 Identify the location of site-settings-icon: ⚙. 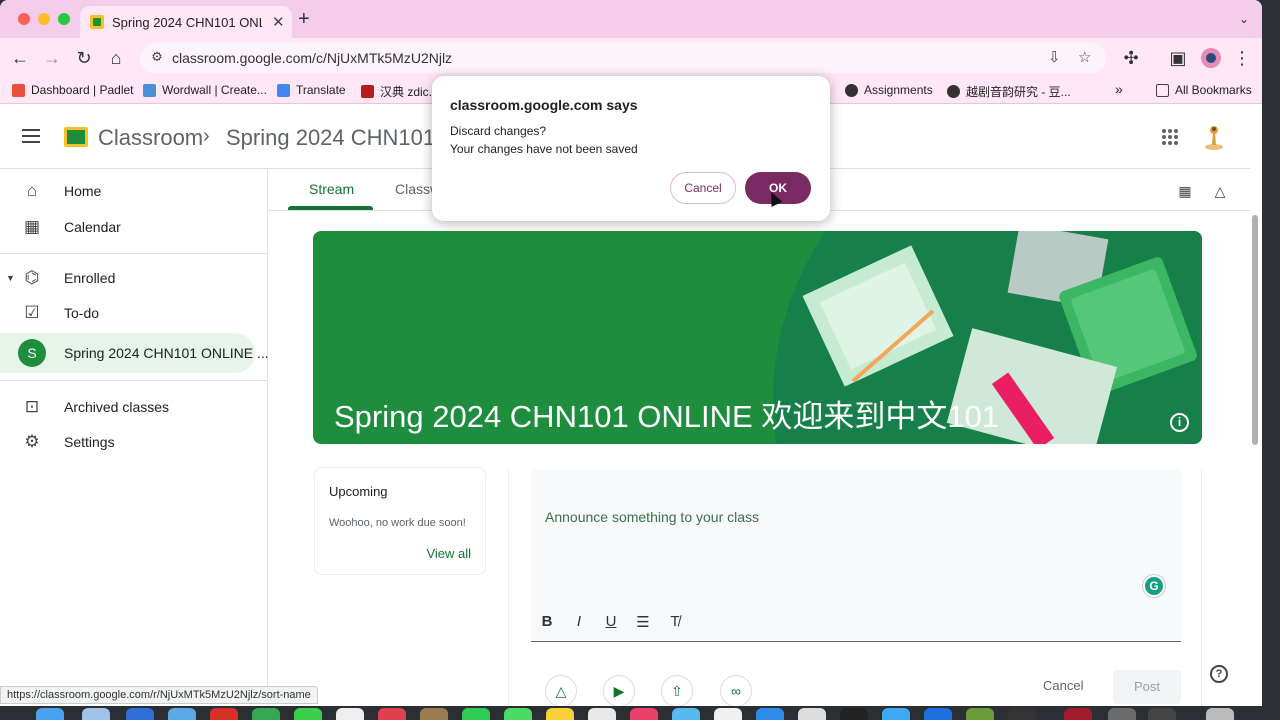
(157, 58).